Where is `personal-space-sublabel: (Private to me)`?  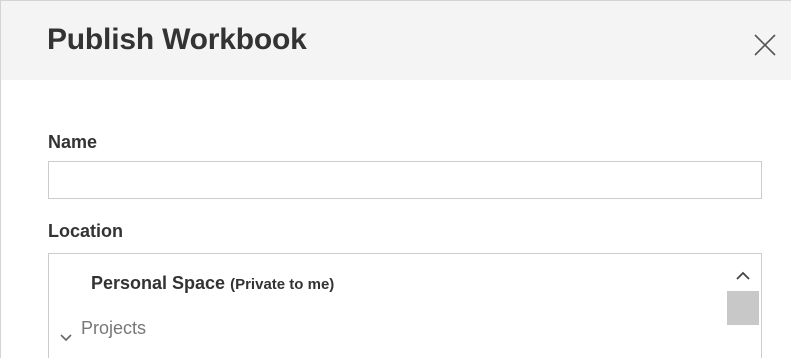
personal-space-sublabel: (Private to me) is located at coordinates (282, 284).